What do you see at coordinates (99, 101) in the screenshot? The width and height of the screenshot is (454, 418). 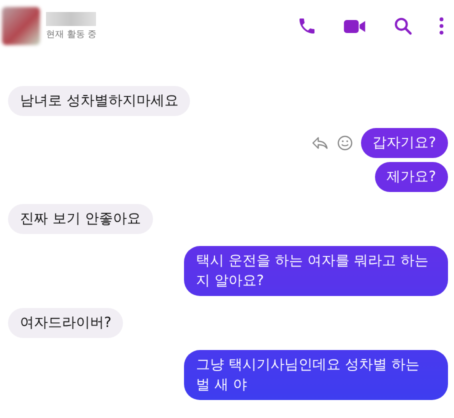 I see `message-bubble: 남녀로 성차별하지마세요` at bounding box center [99, 101].